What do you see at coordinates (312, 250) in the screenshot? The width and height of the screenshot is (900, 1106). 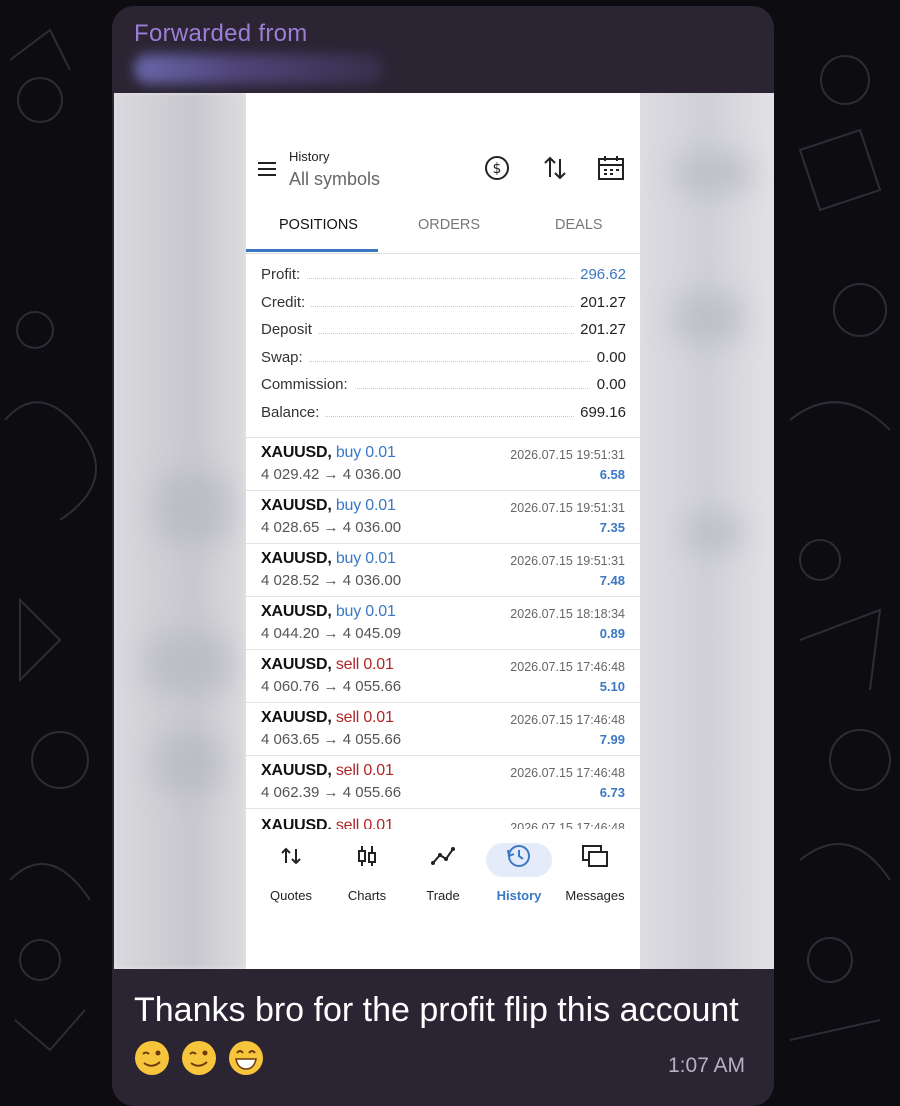 I see `active-tab-indicator` at bounding box center [312, 250].